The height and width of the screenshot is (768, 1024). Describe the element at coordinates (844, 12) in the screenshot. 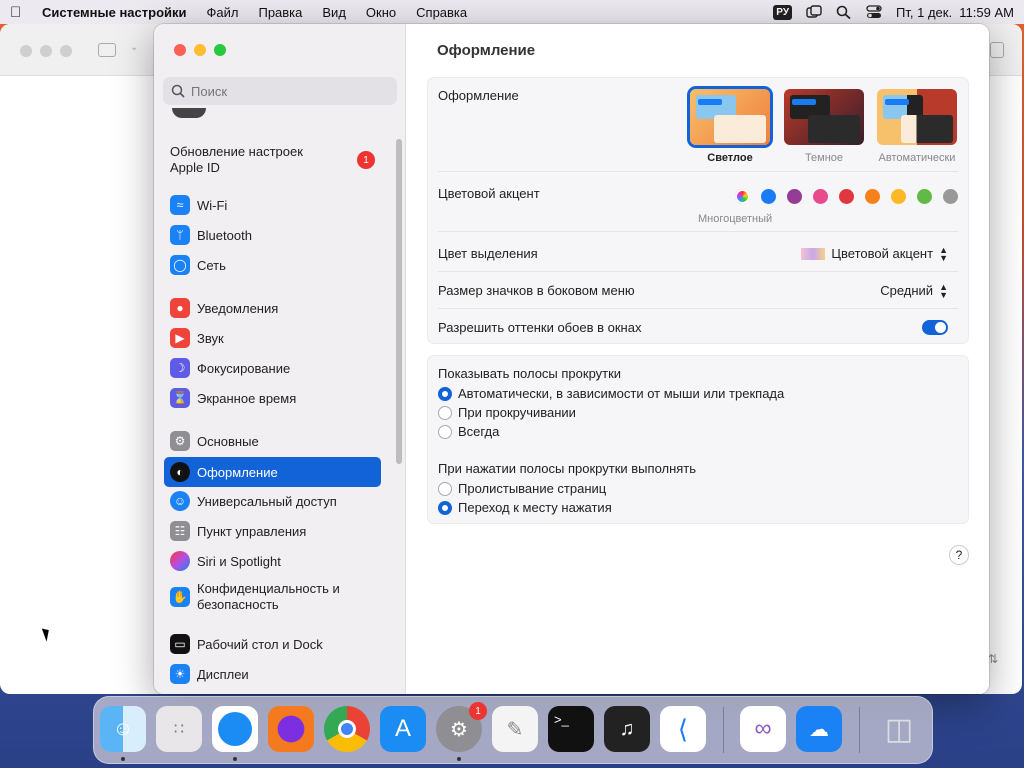

I see `spotlight-search-icon` at that location.